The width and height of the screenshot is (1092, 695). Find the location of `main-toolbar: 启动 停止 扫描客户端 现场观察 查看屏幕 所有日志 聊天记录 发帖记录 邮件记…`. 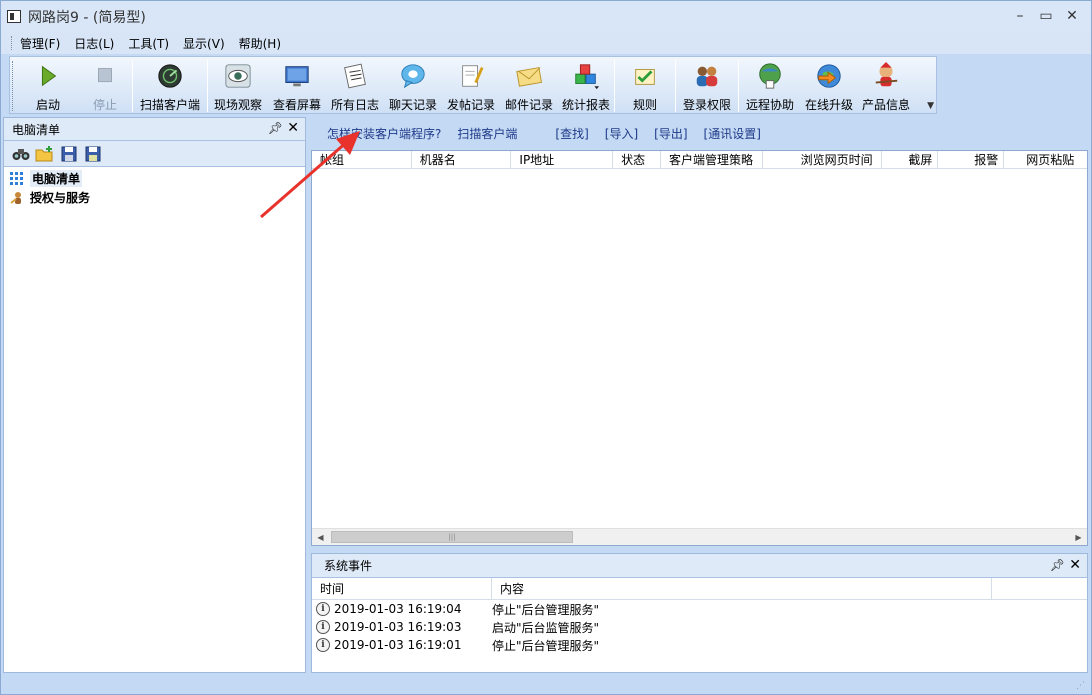

main-toolbar: 启动 停止 扫描客户端 现场观察 查看屏幕 所有日志 聊天记录 发帖记录 邮件记… is located at coordinates (473, 85).